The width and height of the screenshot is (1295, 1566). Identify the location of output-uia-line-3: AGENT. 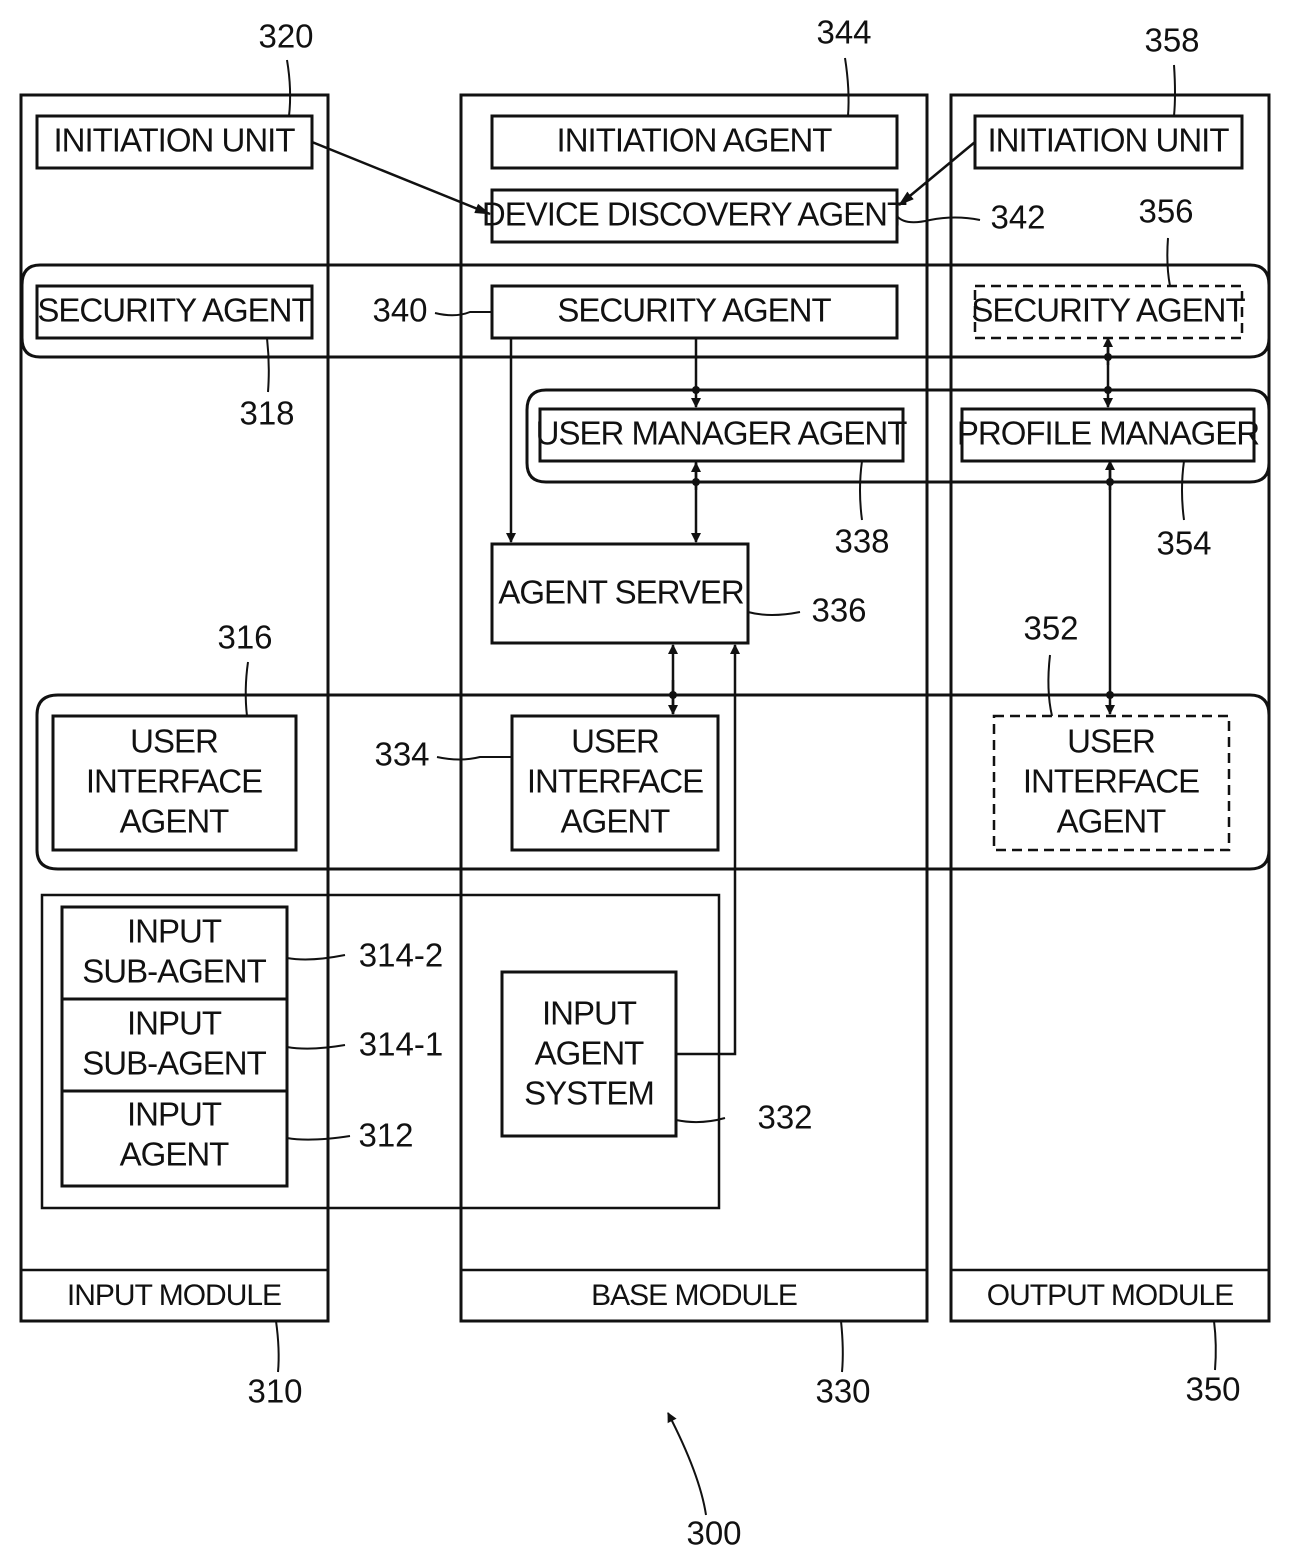
(1112, 821).